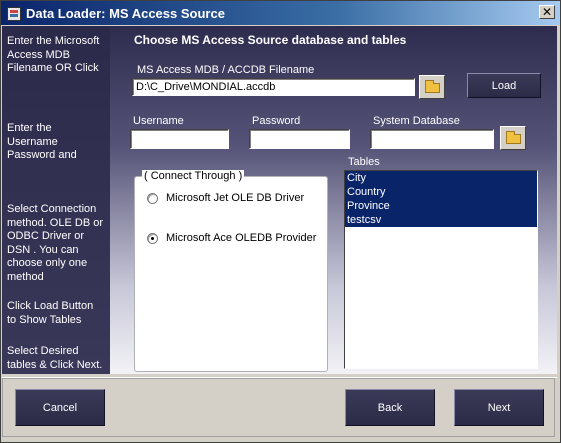 The image size is (561, 443). What do you see at coordinates (193, 176) in the screenshot?
I see `connect-through-title: ( Connect Through )` at bounding box center [193, 176].